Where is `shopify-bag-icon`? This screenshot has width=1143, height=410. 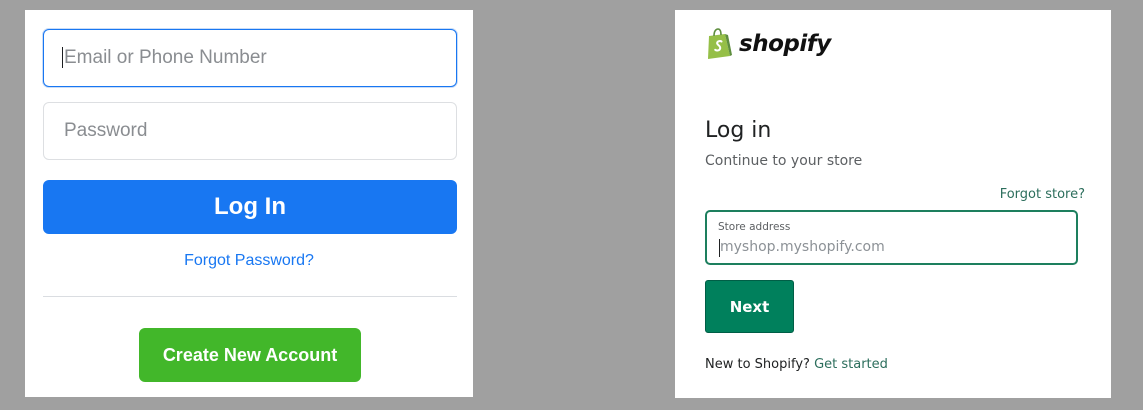 shopify-bag-icon is located at coordinates (720, 43).